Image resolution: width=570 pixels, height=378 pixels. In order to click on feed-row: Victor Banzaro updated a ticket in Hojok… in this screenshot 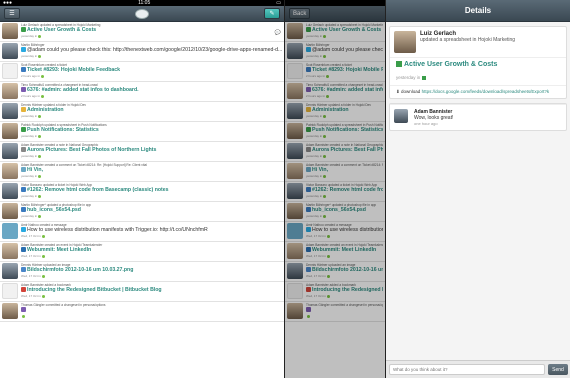, I will do `click(142, 192)`.